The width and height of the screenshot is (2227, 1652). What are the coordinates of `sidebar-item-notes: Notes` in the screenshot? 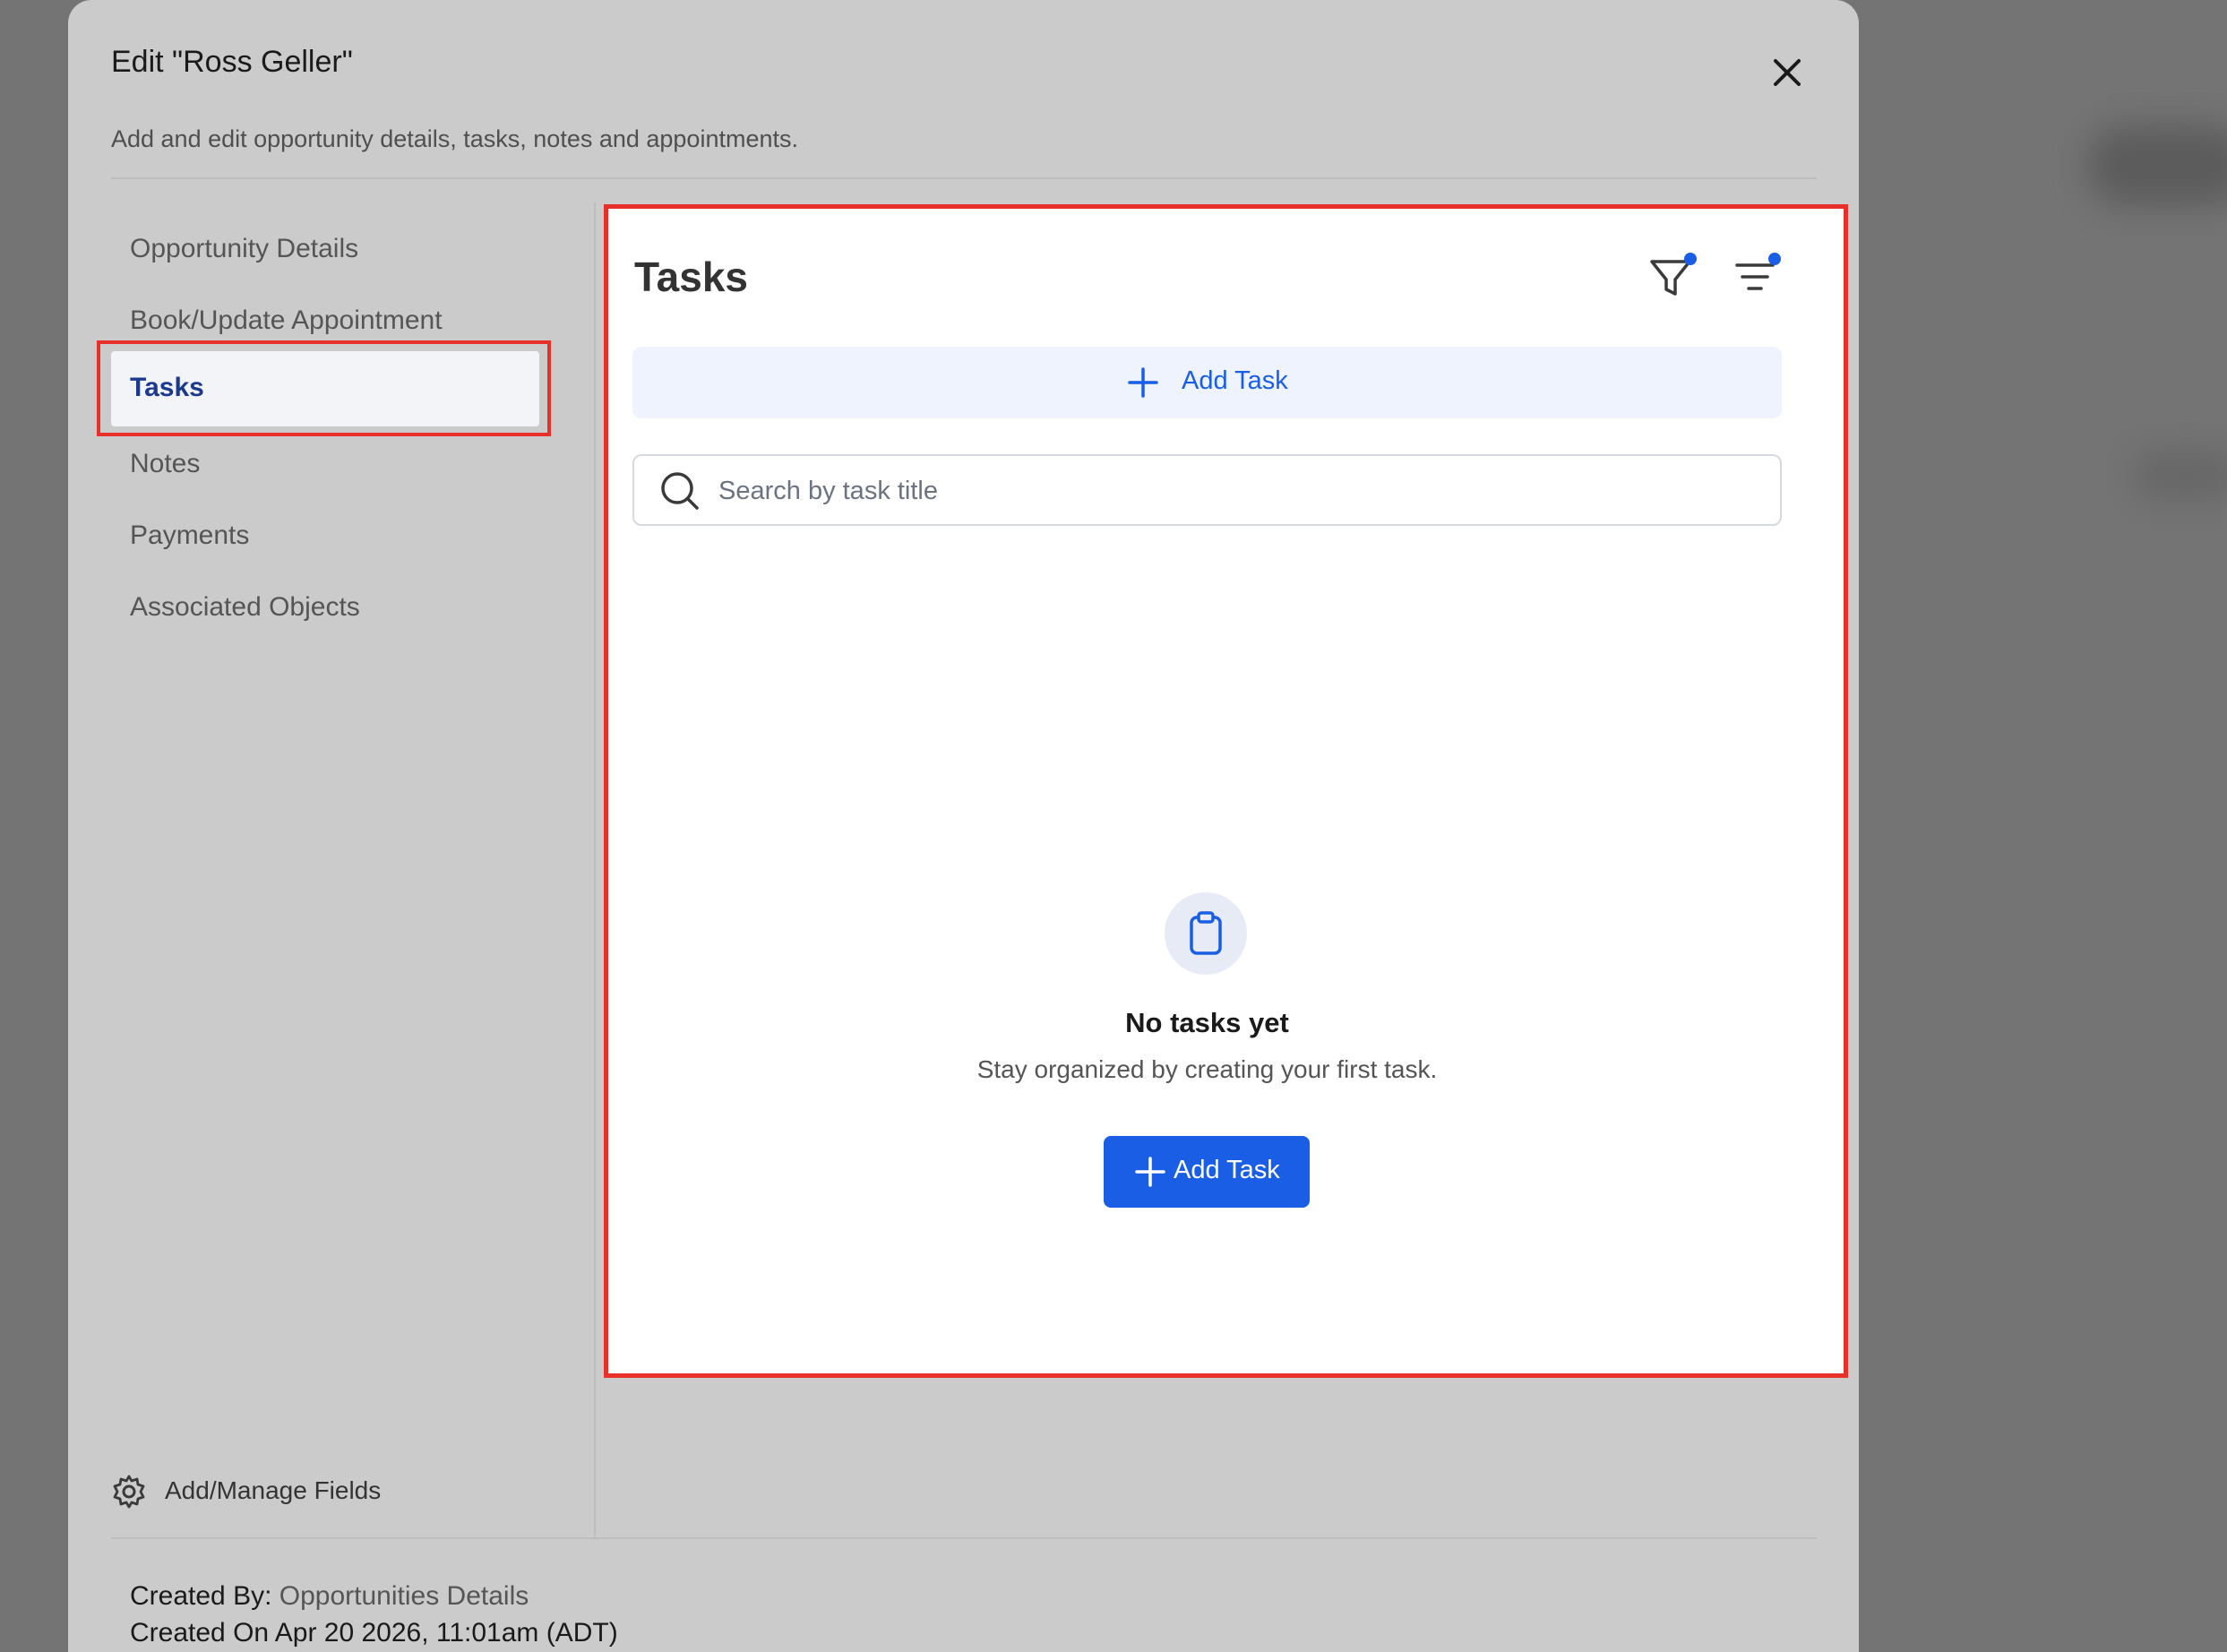 It's located at (165, 464).